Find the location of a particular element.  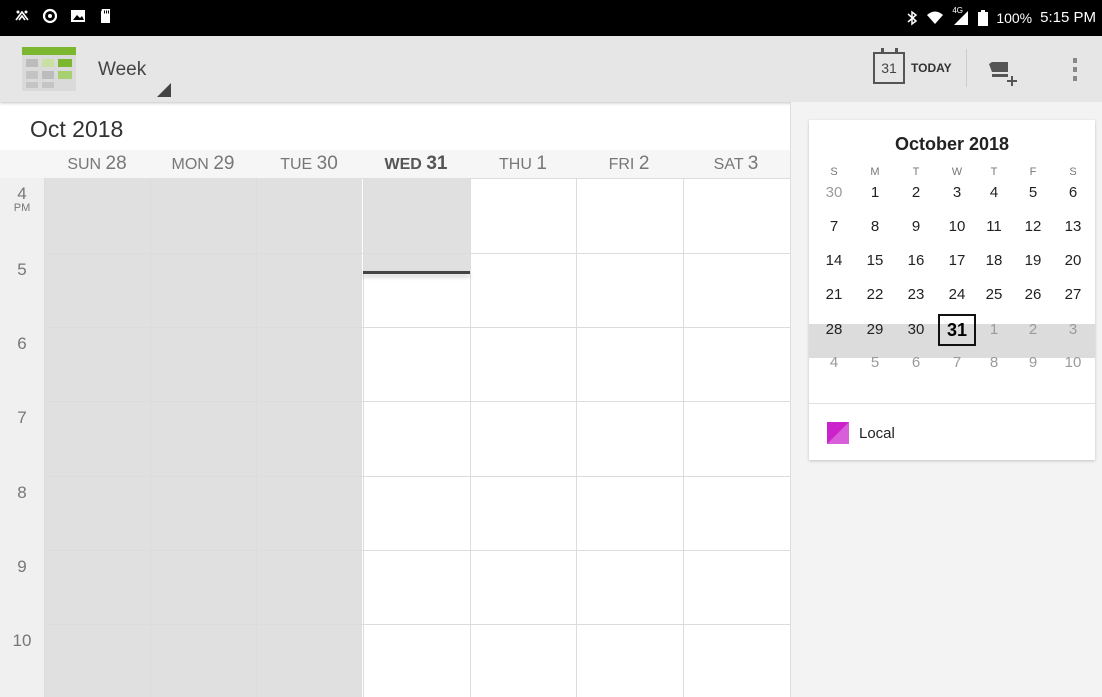

mini-calendar-day: 15 is located at coordinates (875, 261).